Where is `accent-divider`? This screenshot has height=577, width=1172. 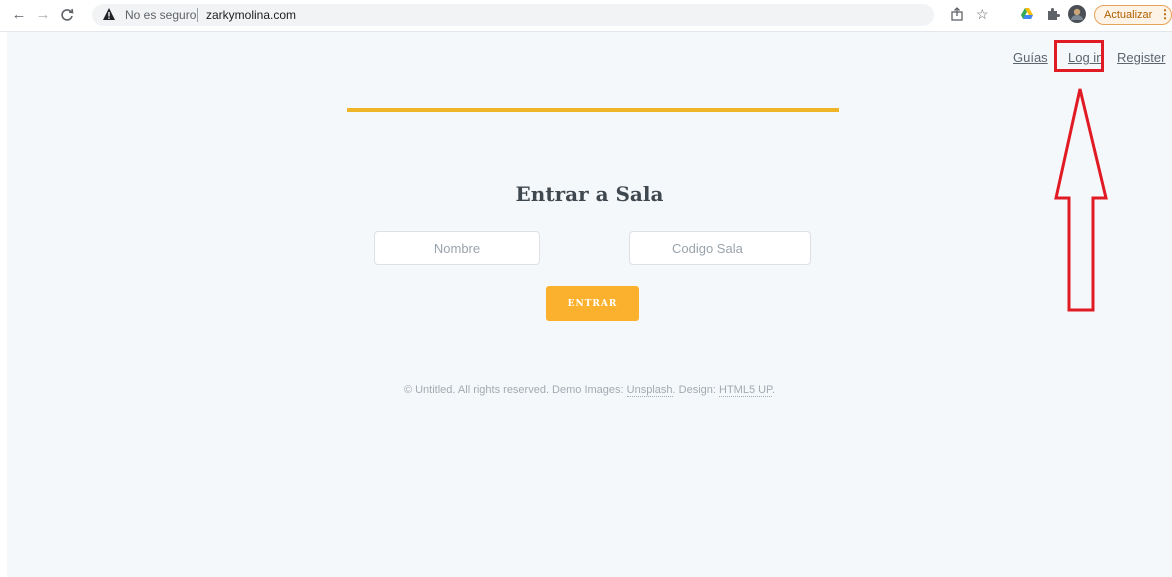 accent-divider is located at coordinates (593, 110).